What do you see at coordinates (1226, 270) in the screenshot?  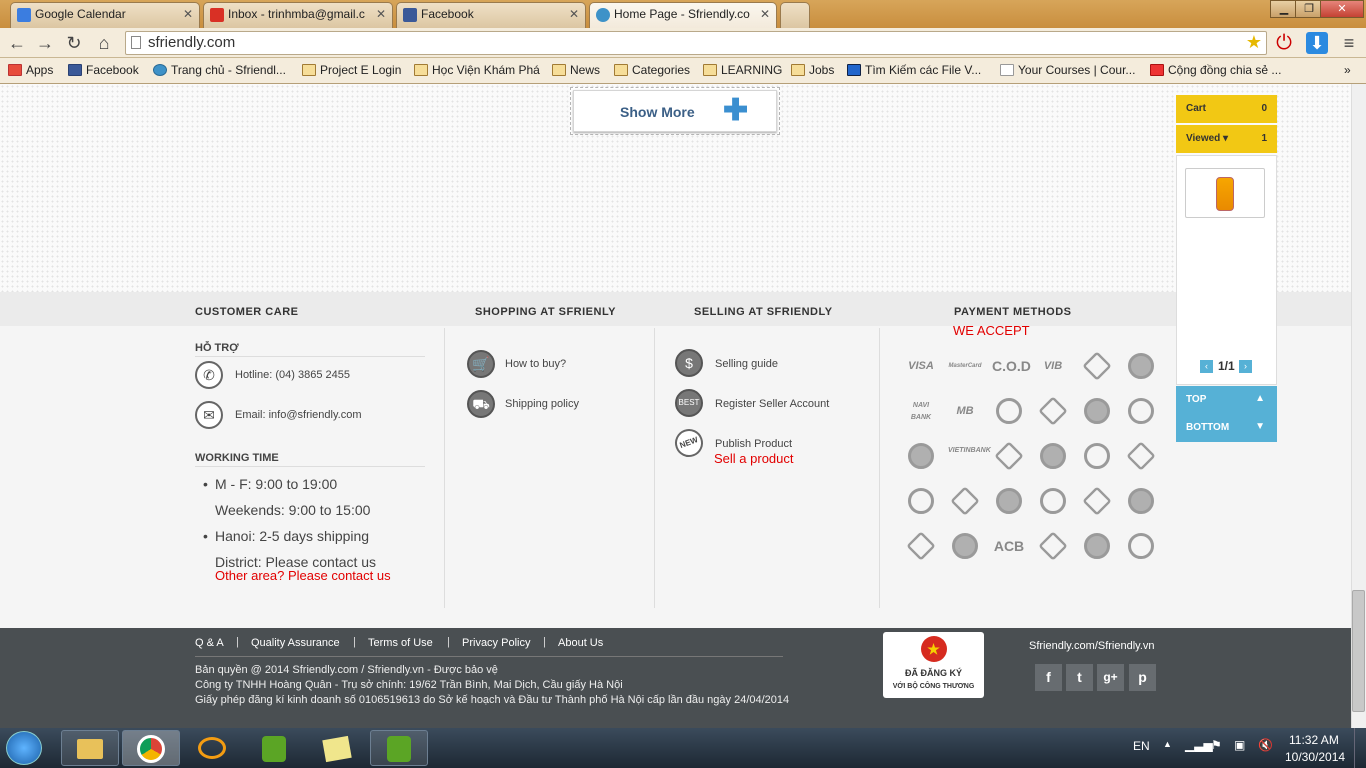 I see `viewed-panel: ‹ 1/1 ›` at bounding box center [1226, 270].